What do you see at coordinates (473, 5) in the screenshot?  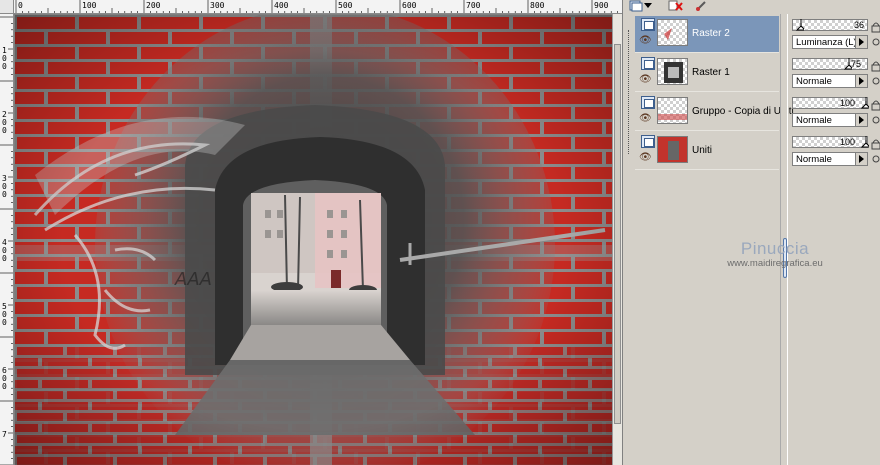 I see `ruler-label: 700` at bounding box center [473, 5].